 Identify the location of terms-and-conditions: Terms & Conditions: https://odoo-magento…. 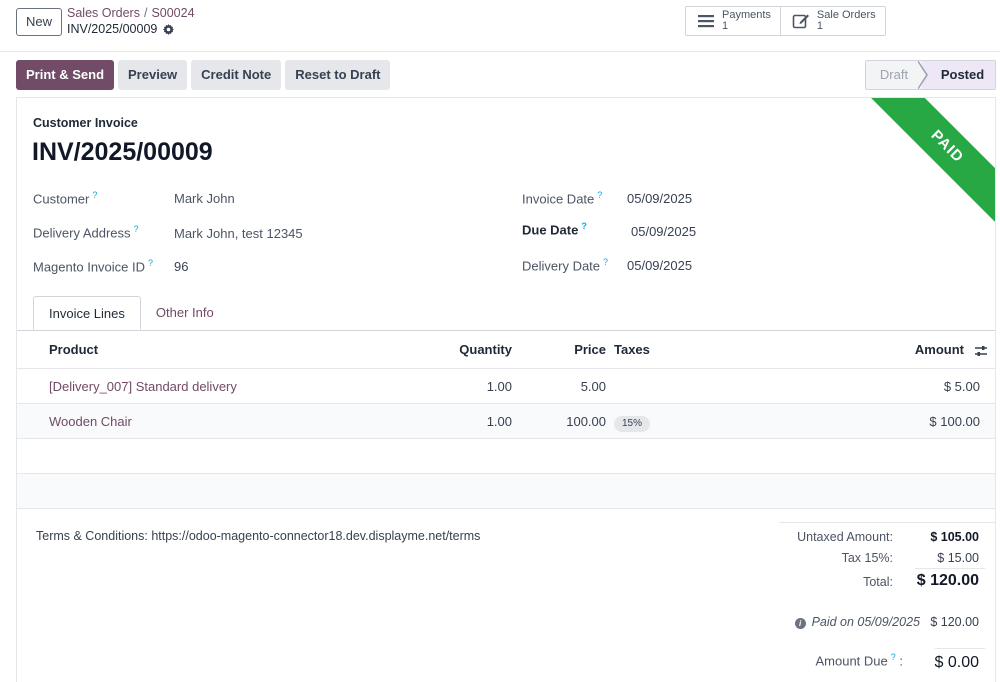
(258, 536).